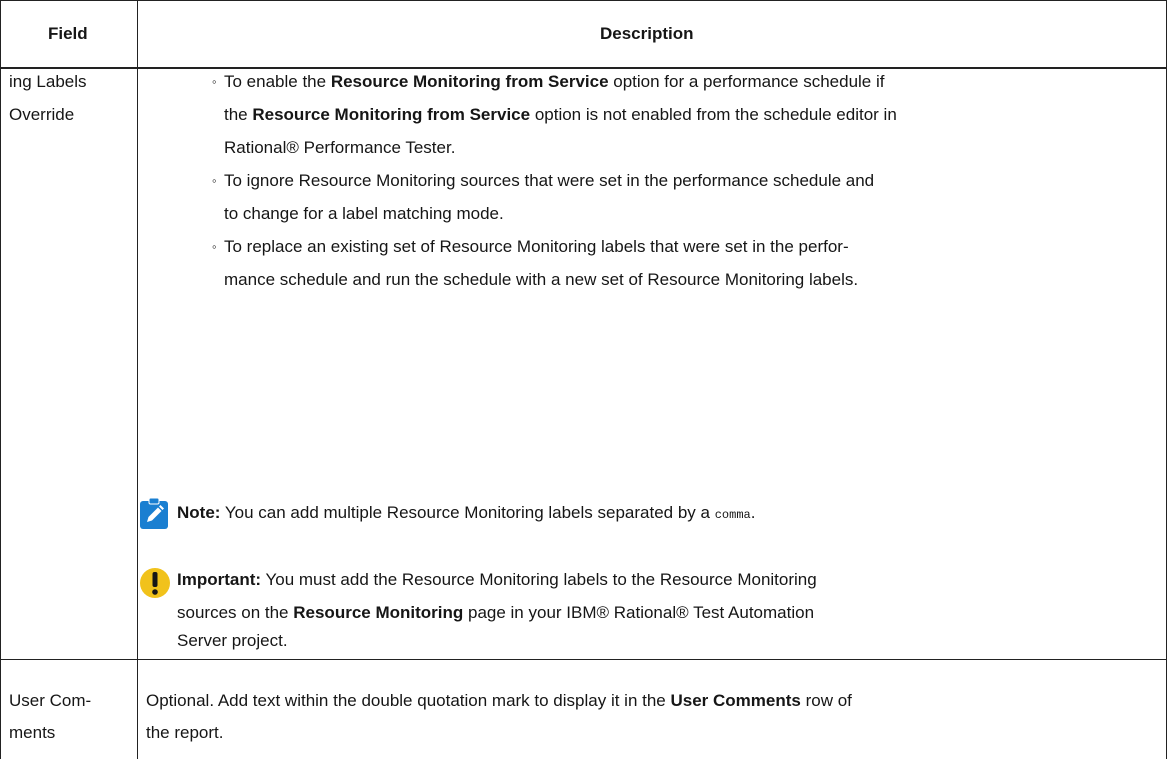  What do you see at coordinates (50, 700) in the screenshot?
I see `row2-field-line1: User Com-` at bounding box center [50, 700].